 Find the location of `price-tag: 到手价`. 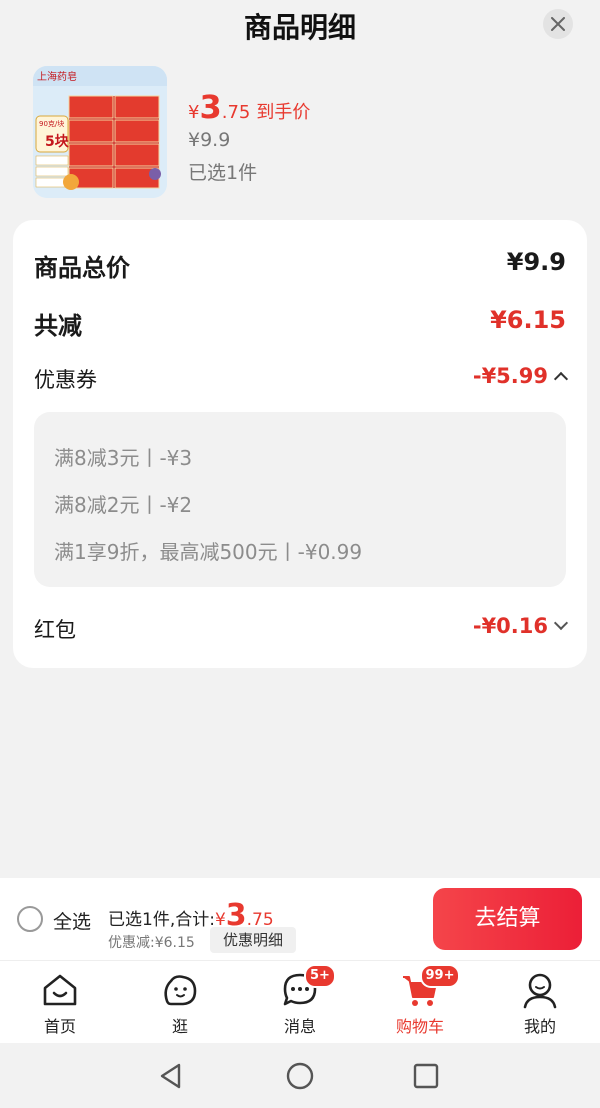

price-tag: 到手价 is located at coordinates (283, 112).